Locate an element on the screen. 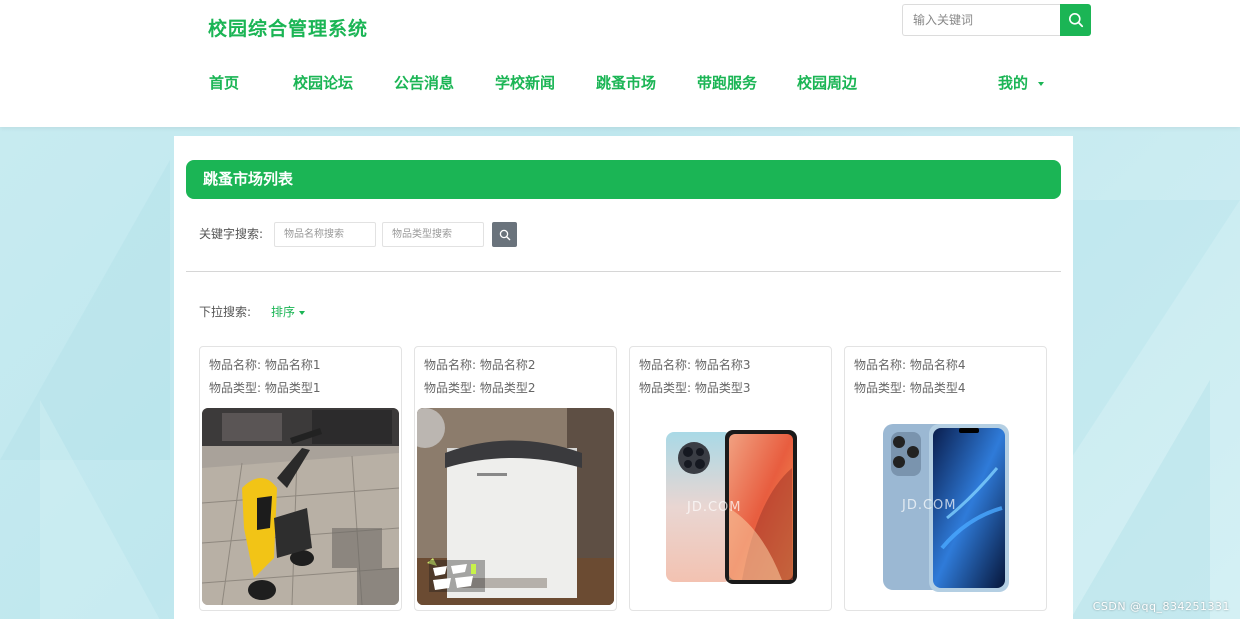 This screenshot has height=619, width=1240. nav-item-news: 学校新闻 is located at coordinates (525, 82).